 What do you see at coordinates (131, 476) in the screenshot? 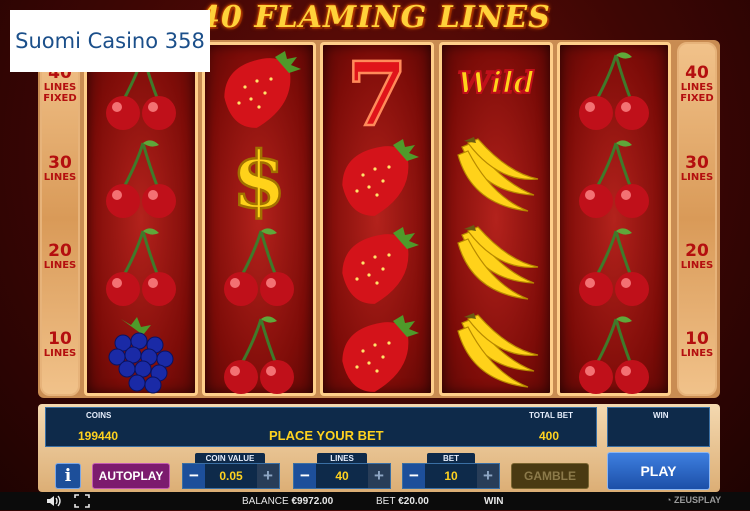
I see `autoplay-button: AUTOPLAY` at bounding box center [131, 476].